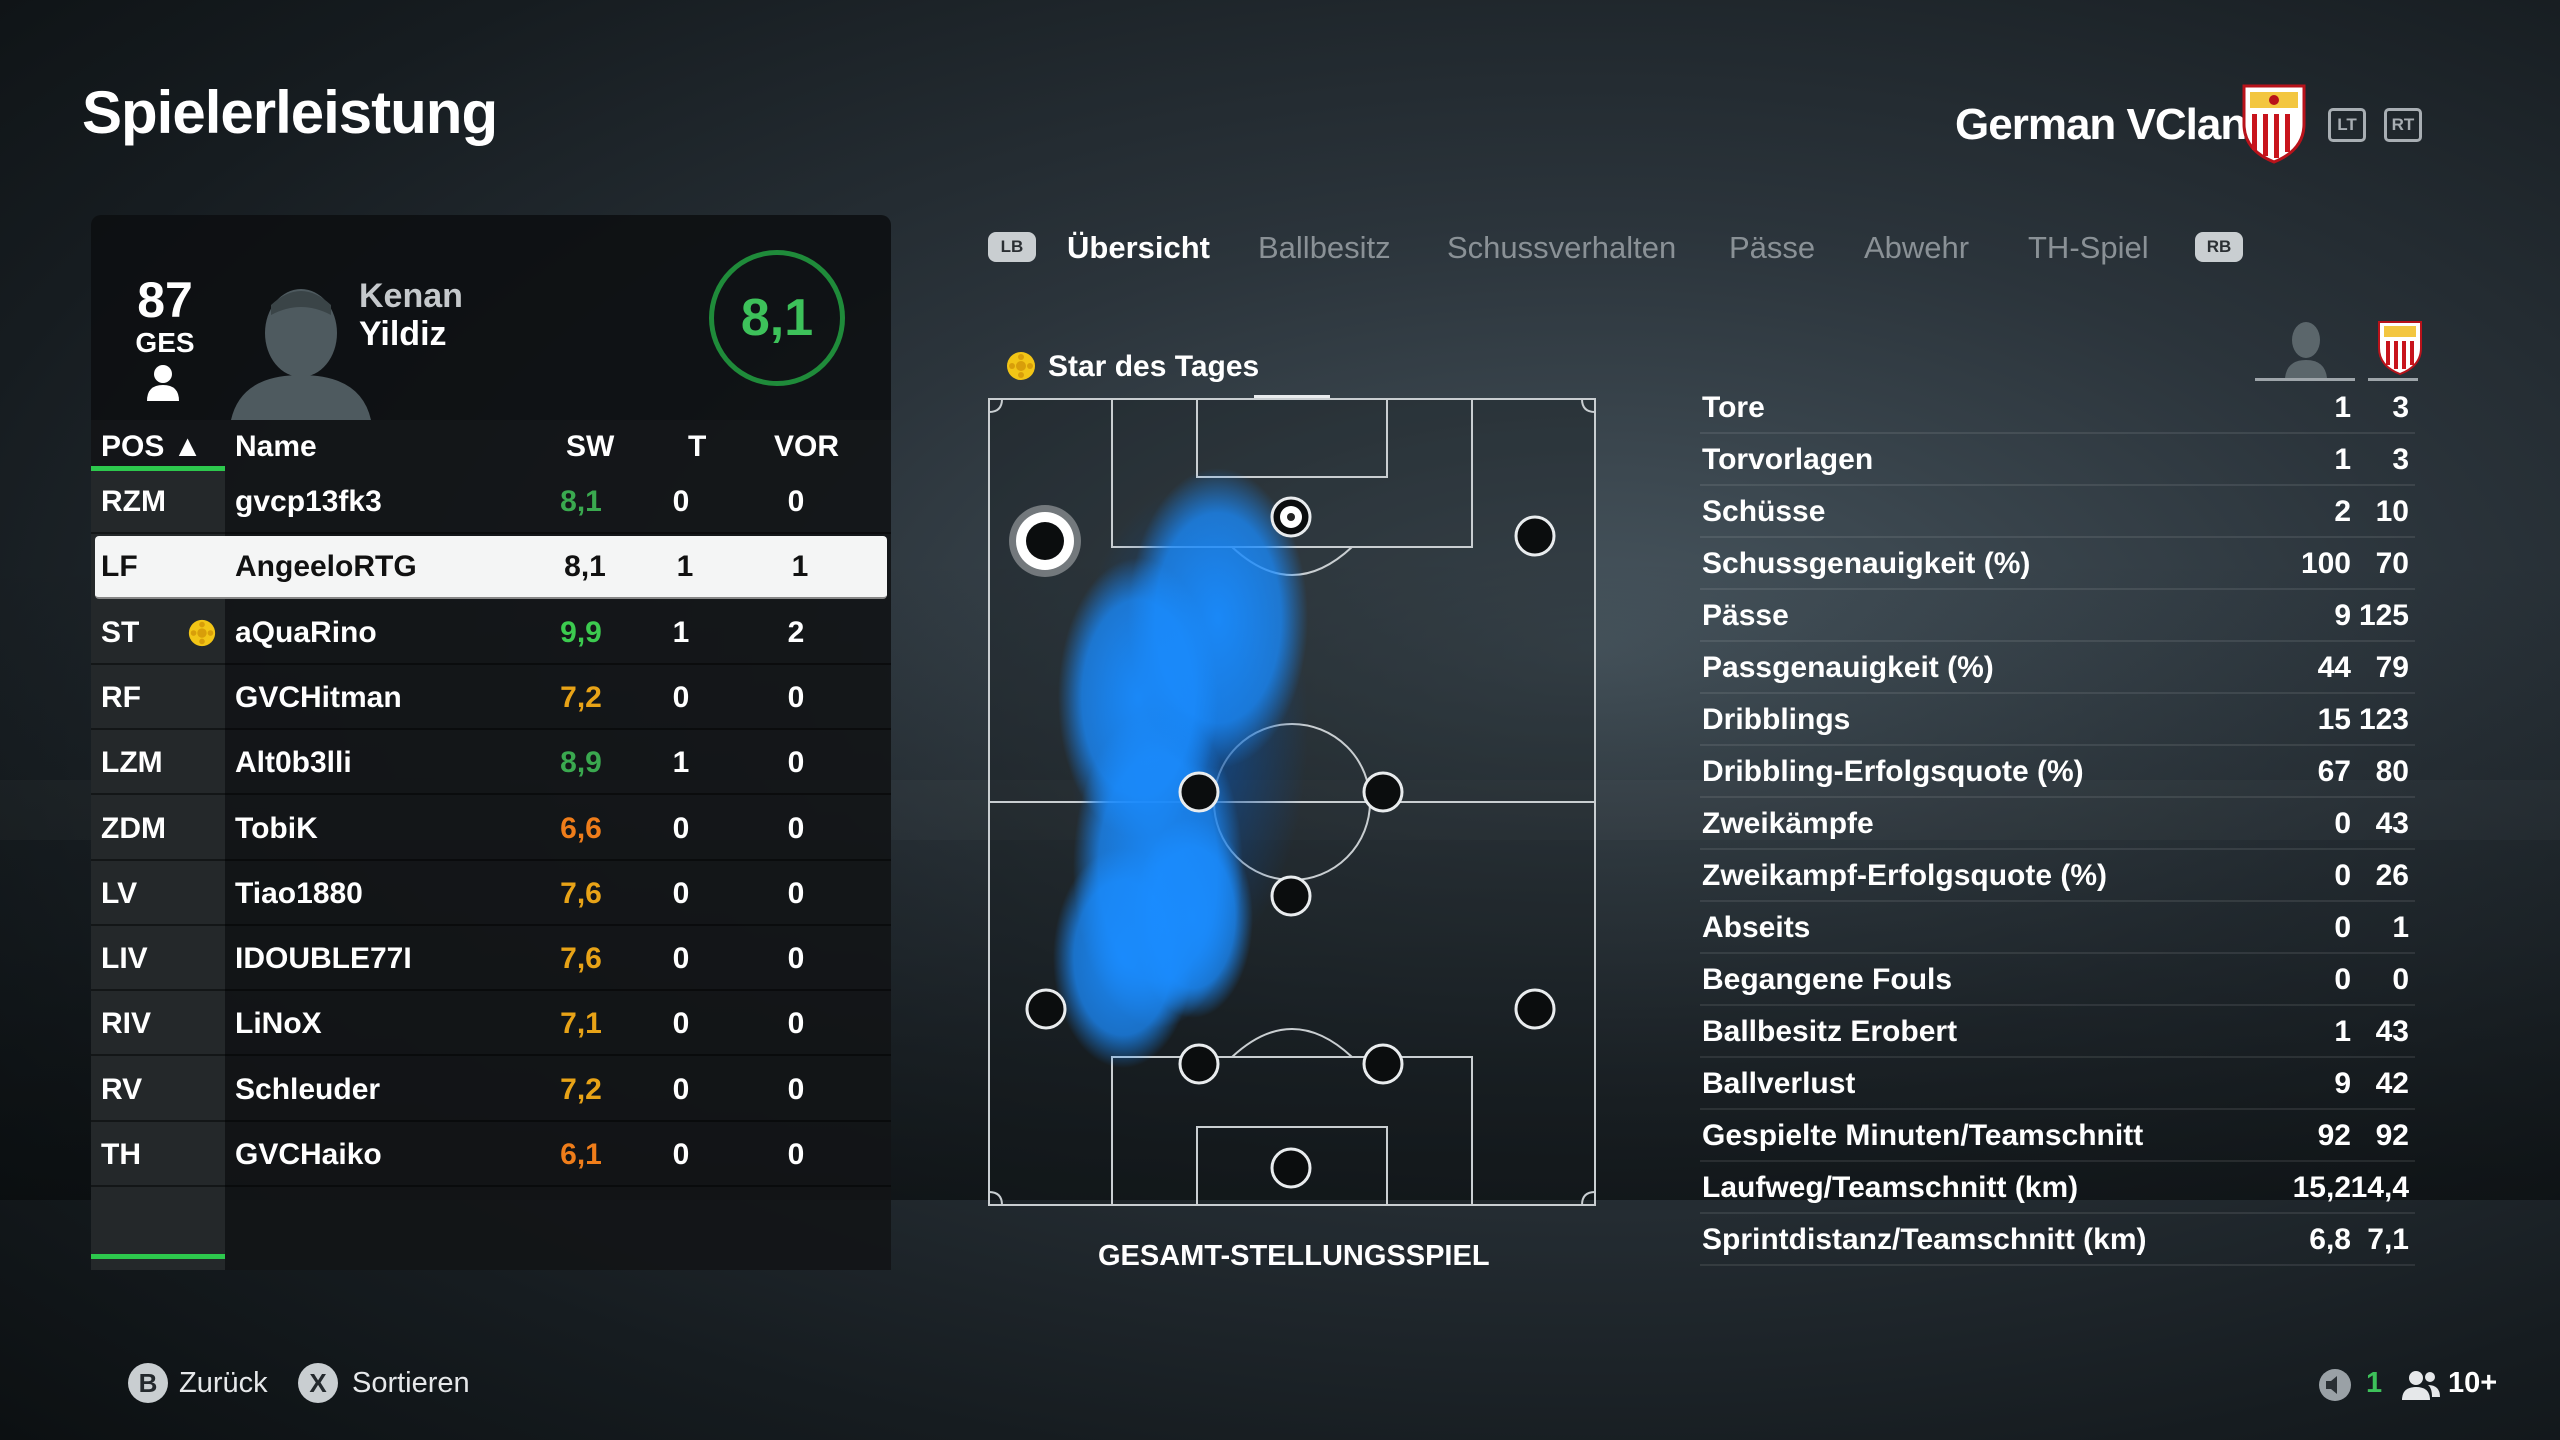  I want to click on player-column-icon, so click(2306, 350).